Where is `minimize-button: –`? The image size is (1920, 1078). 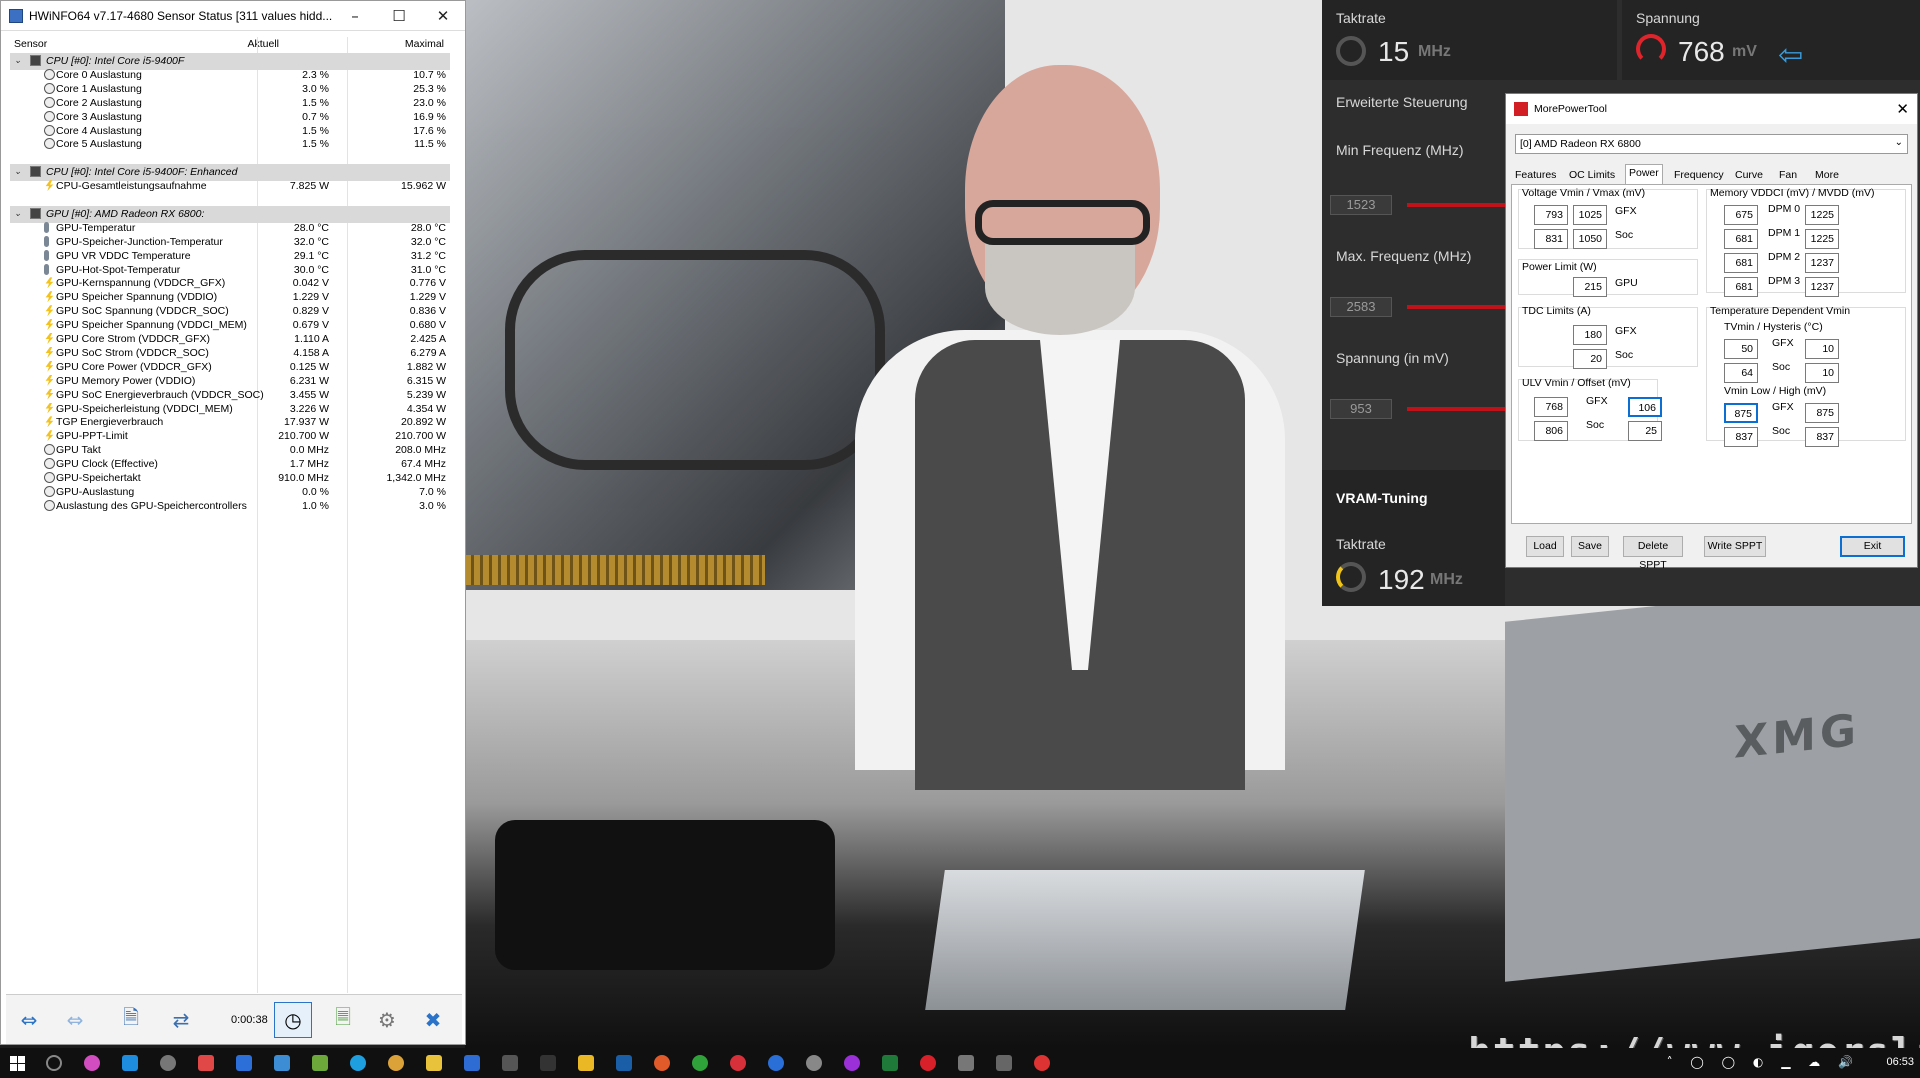
minimize-button: – is located at coordinates (355, 16).